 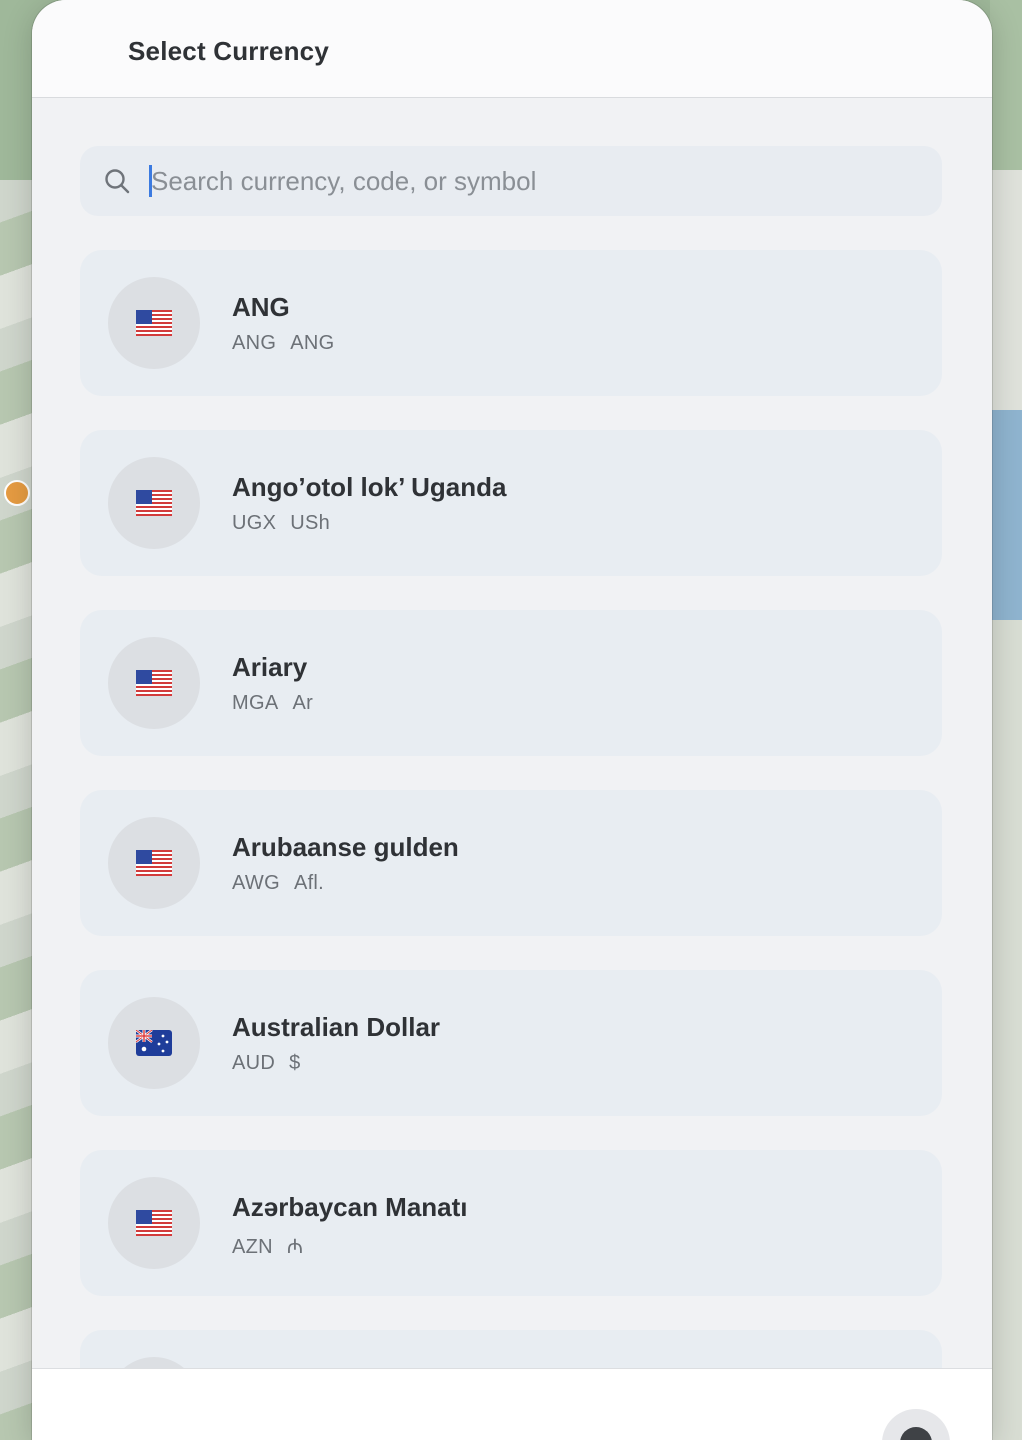 What do you see at coordinates (254, 343) in the screenshot?
I see `currency-code: ANG` at bounding box center [254, 343].